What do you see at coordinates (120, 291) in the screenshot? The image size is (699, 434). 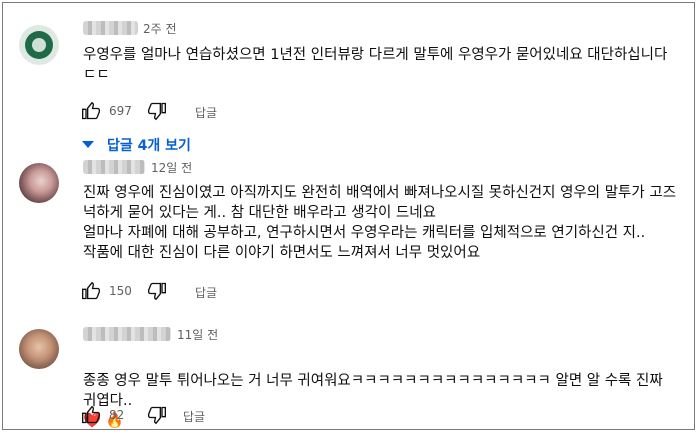 I see `like-count: 150` at bounding box center [120, 291].